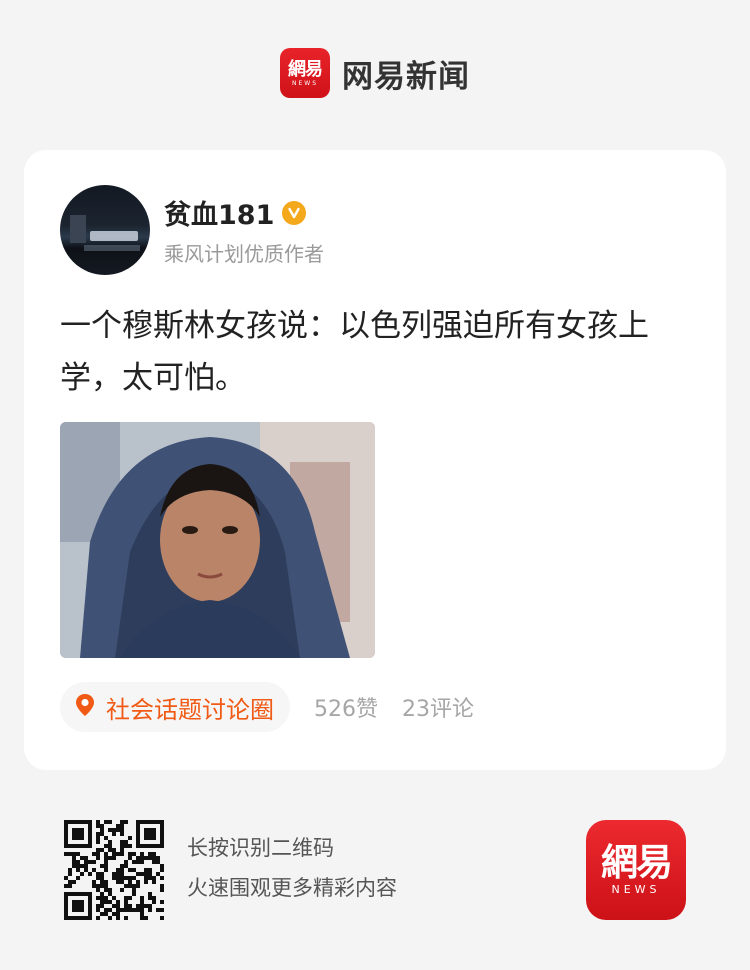 The image size is (750, 970). Describe the element at coordinates (292, 888) in the screenshot. I see `cta-line-2: 火速围观更多精彩内容` at that location.